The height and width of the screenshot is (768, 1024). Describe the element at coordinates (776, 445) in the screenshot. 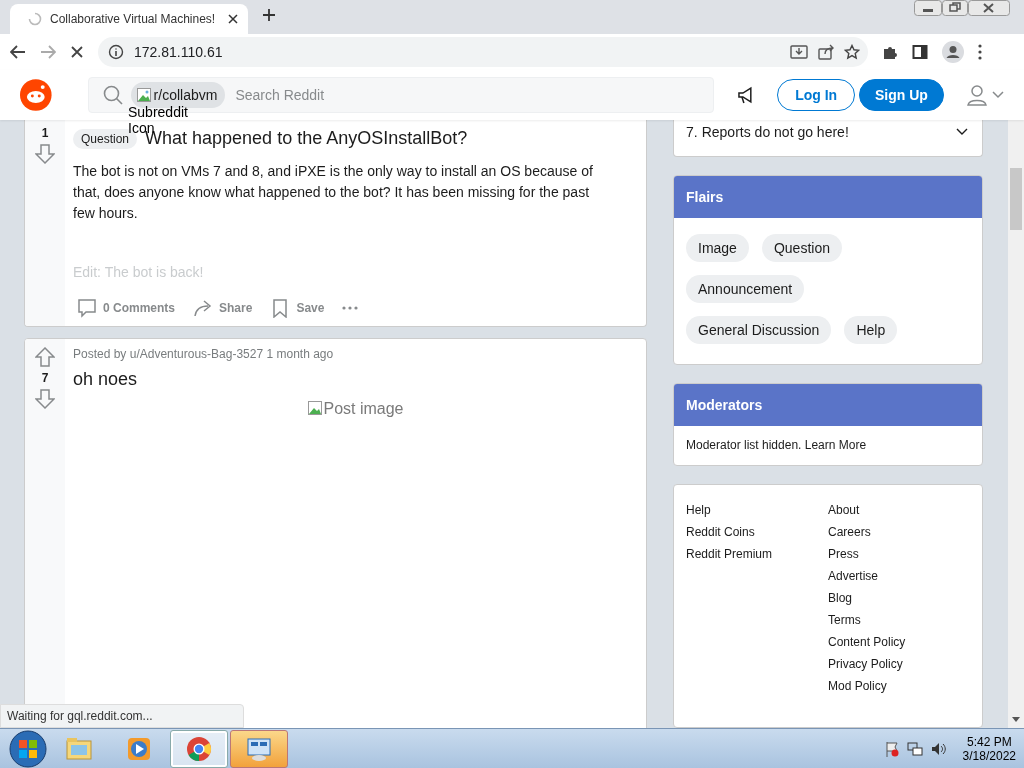

I see `moderator-note: Moderator list hidden. Learn More` at that location.